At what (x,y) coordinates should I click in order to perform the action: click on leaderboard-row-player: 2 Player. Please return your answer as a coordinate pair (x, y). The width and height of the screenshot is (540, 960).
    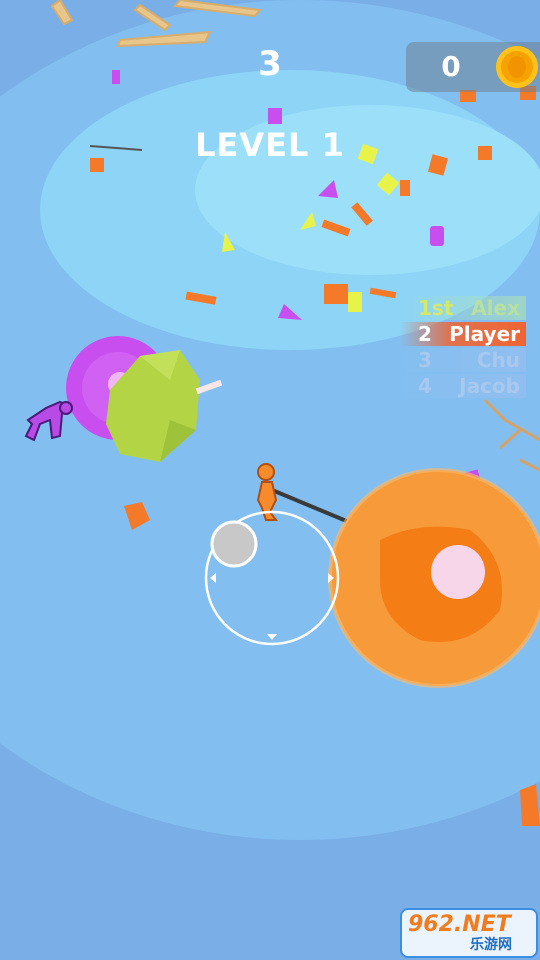
    Looking at the image, I should click on (463, 334).